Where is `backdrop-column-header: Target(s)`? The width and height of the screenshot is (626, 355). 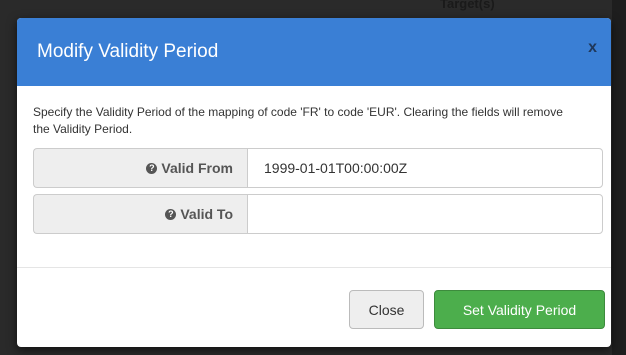 backdrop-column-header: Target(s) is located at coordinates (467, 5).